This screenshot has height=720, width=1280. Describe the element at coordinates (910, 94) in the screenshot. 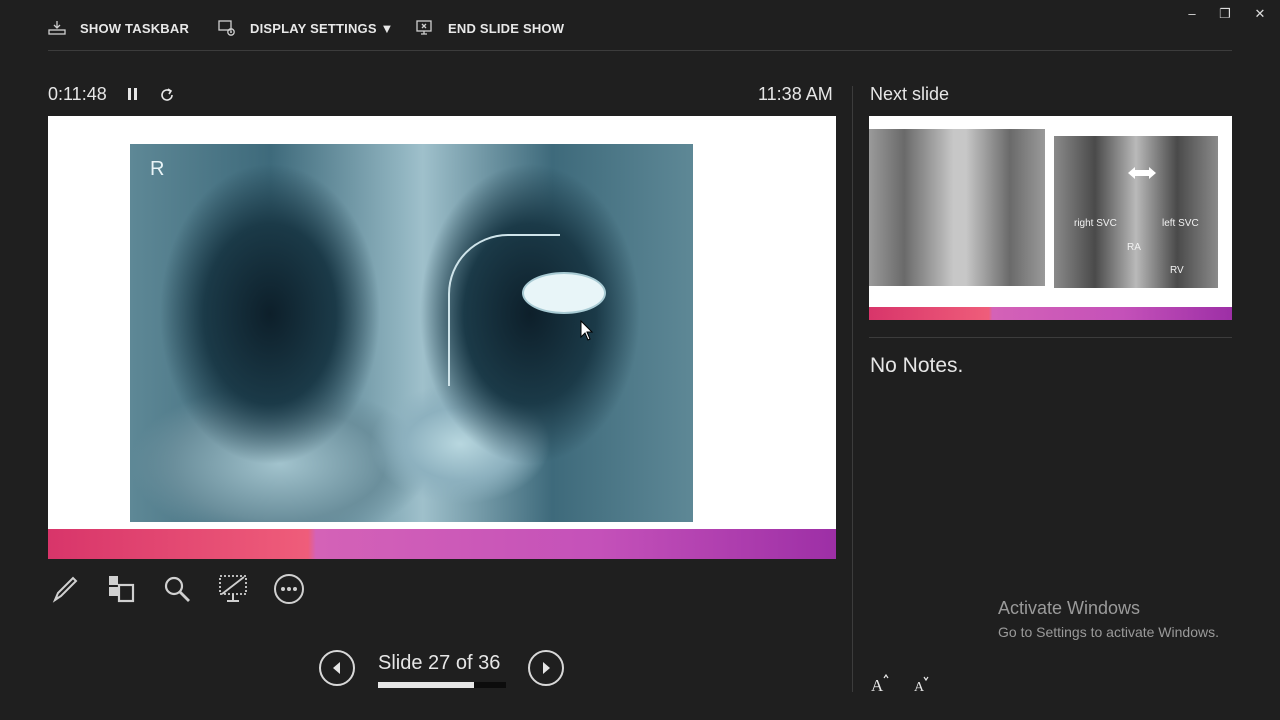

I see `next-slide-label: Next slide` at that location.